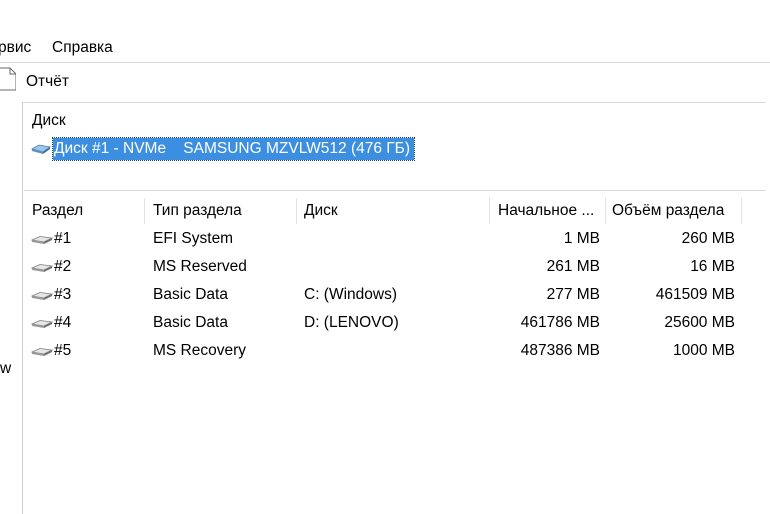 This screenshot has height=514, width=770. I want to click on partition-size: 25600 MB, so click(699, 322).